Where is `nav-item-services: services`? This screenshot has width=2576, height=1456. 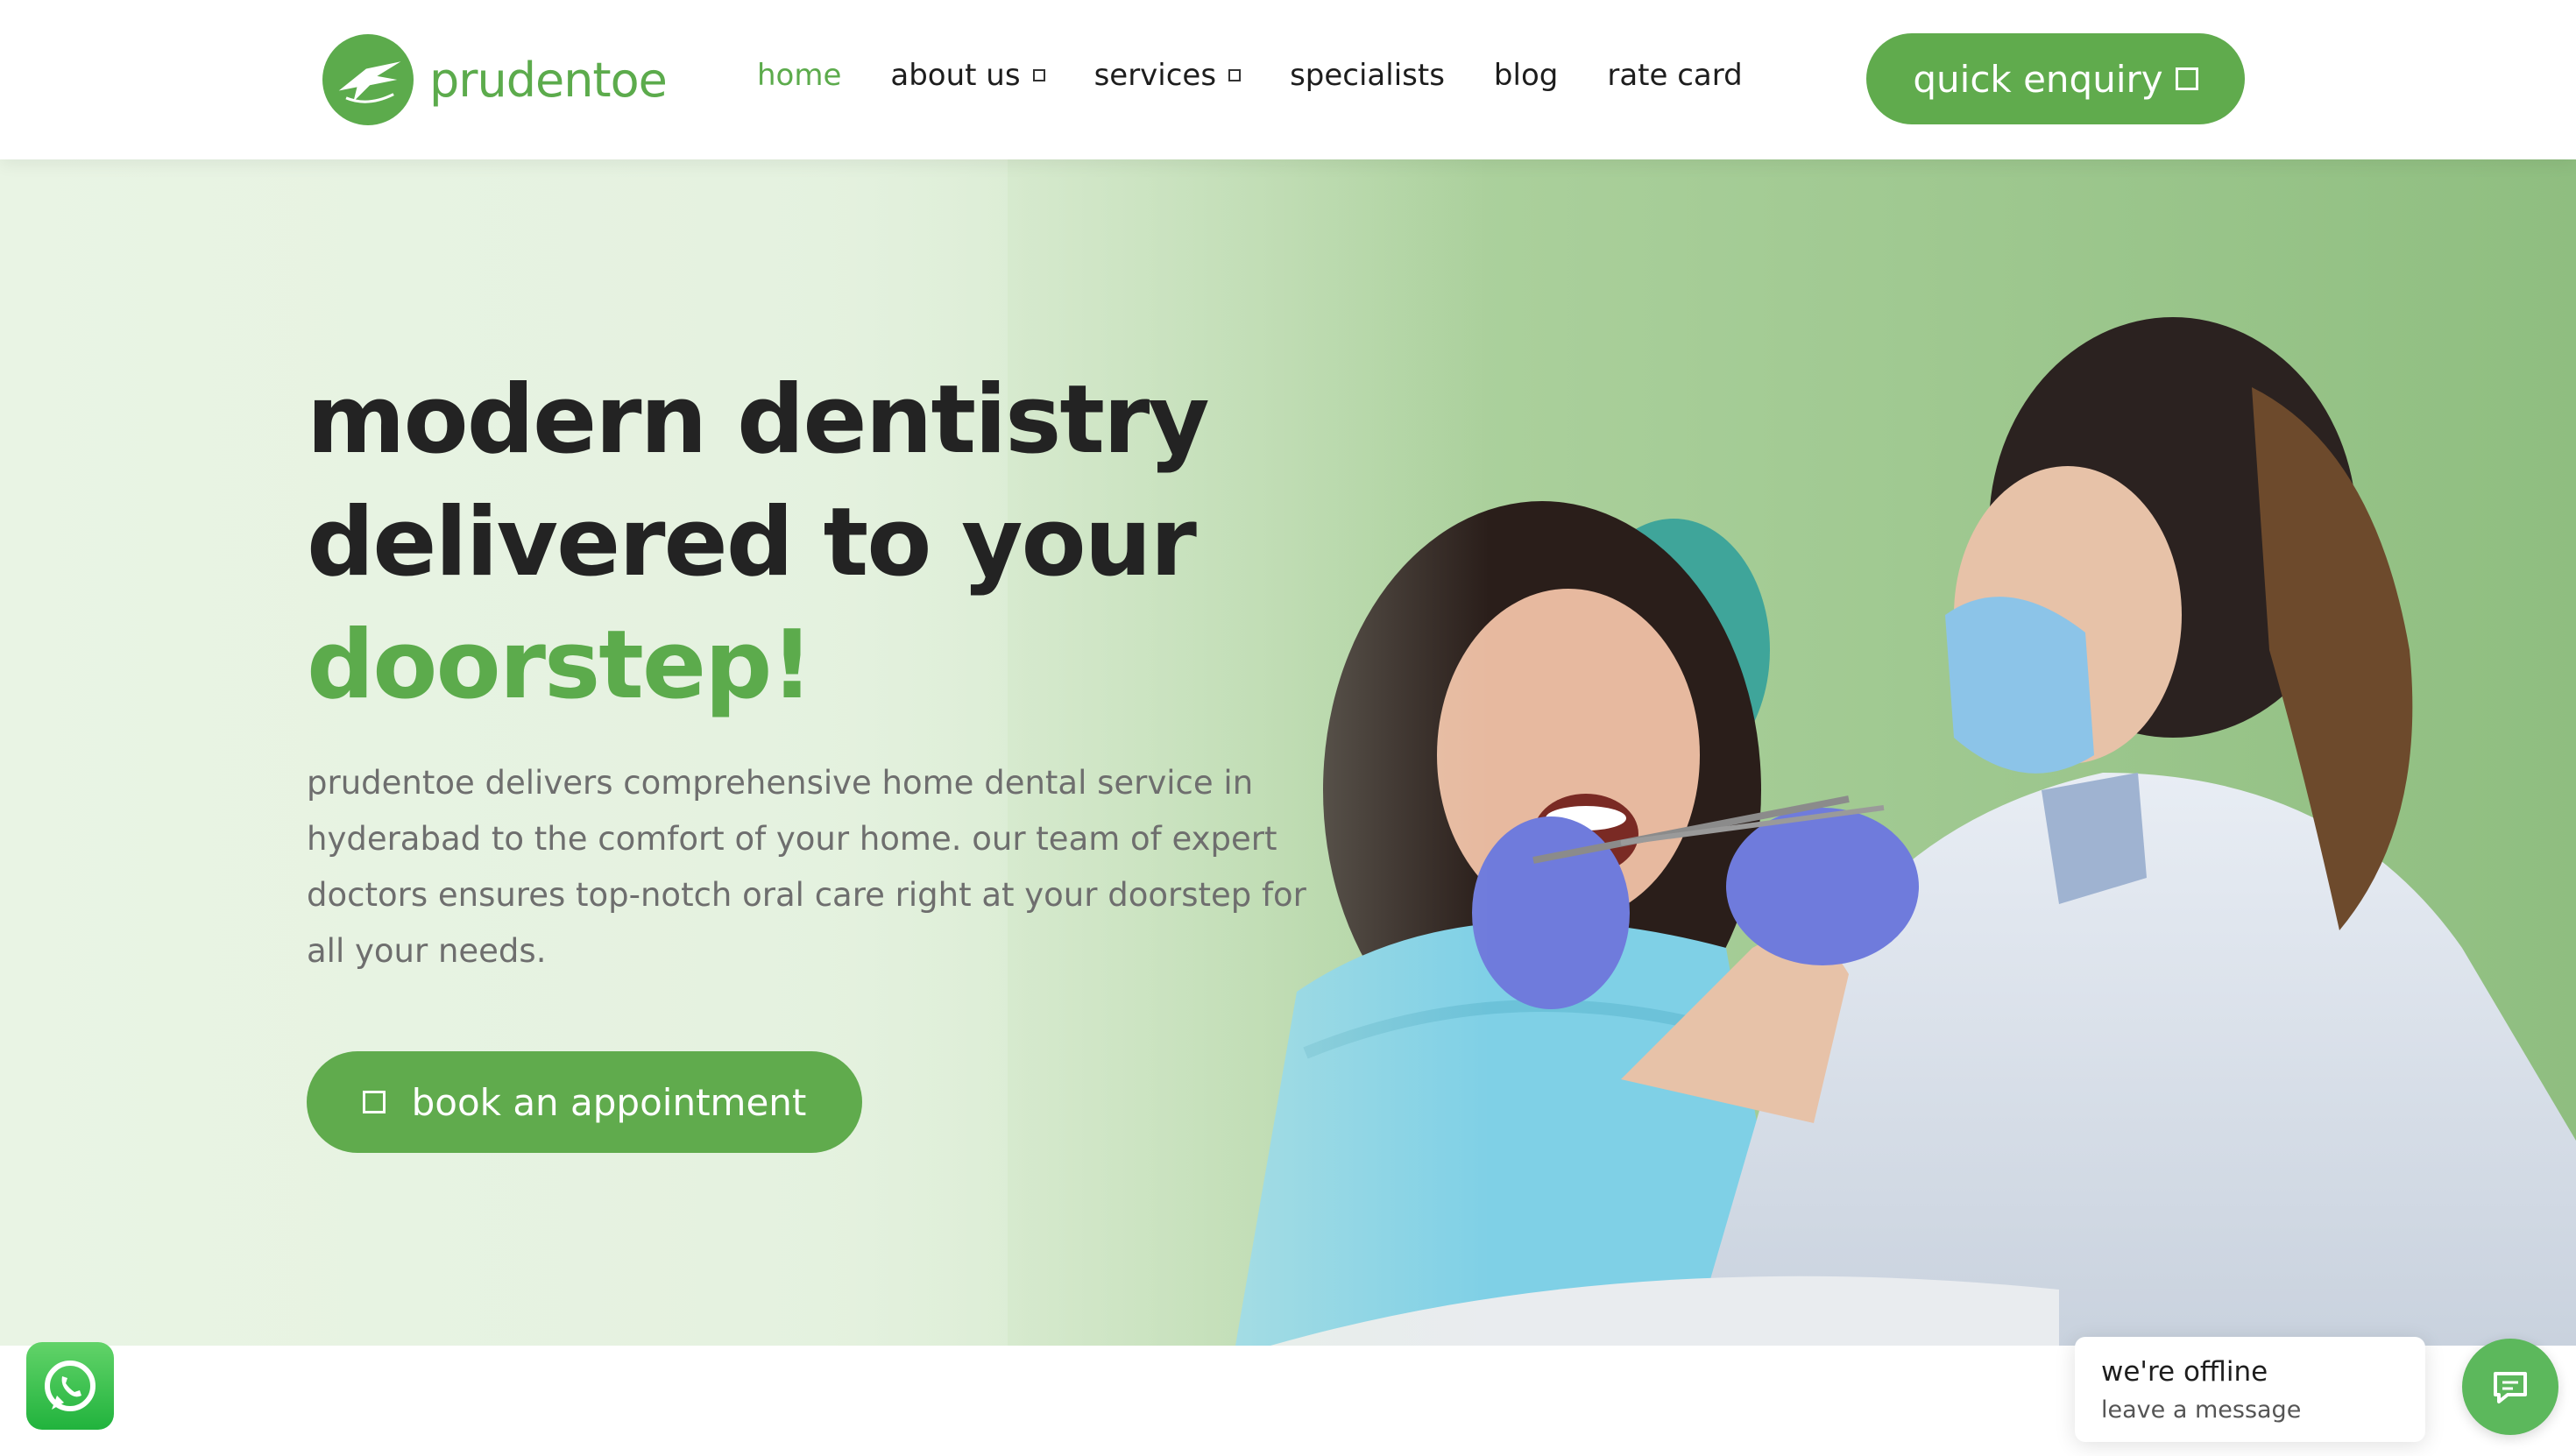 nav-item-services: services is located at coordinates (1168, 75).